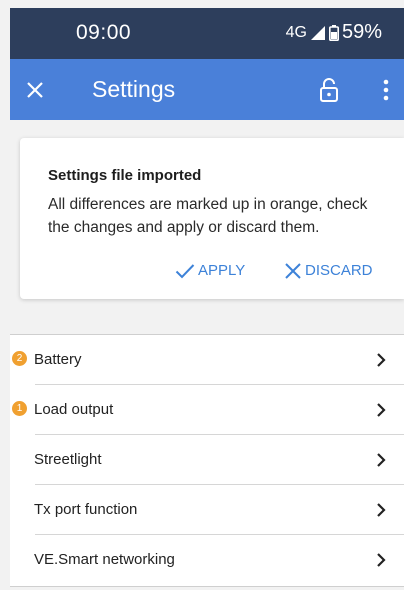 This screenshot has height=590, width=404. I want to click on change-count-badge: 2, so click(19, 358).